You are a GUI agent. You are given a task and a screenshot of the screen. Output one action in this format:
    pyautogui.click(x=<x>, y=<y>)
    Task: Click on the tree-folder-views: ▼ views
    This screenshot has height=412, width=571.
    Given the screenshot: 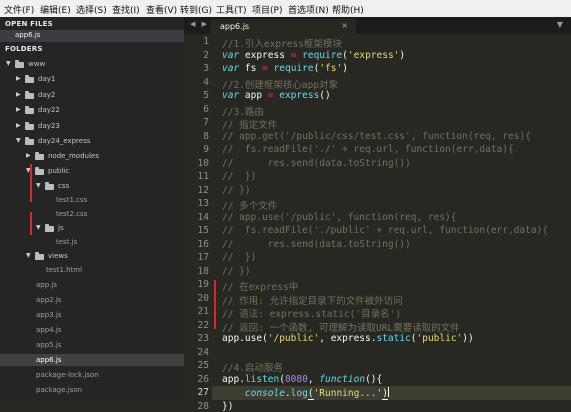 What is the action you would take?
    pyautogui.click(x=92, y=256)
    